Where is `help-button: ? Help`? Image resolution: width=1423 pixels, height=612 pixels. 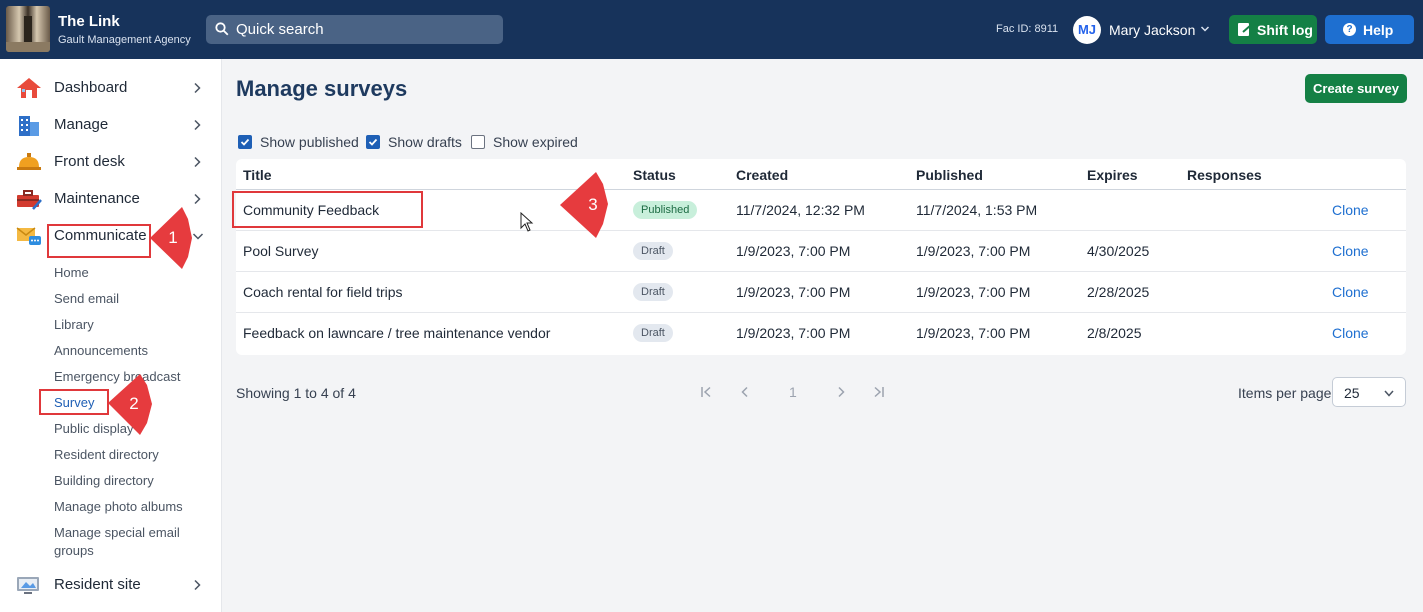
help-button: ? Help is located at coordinates (1369, 29).